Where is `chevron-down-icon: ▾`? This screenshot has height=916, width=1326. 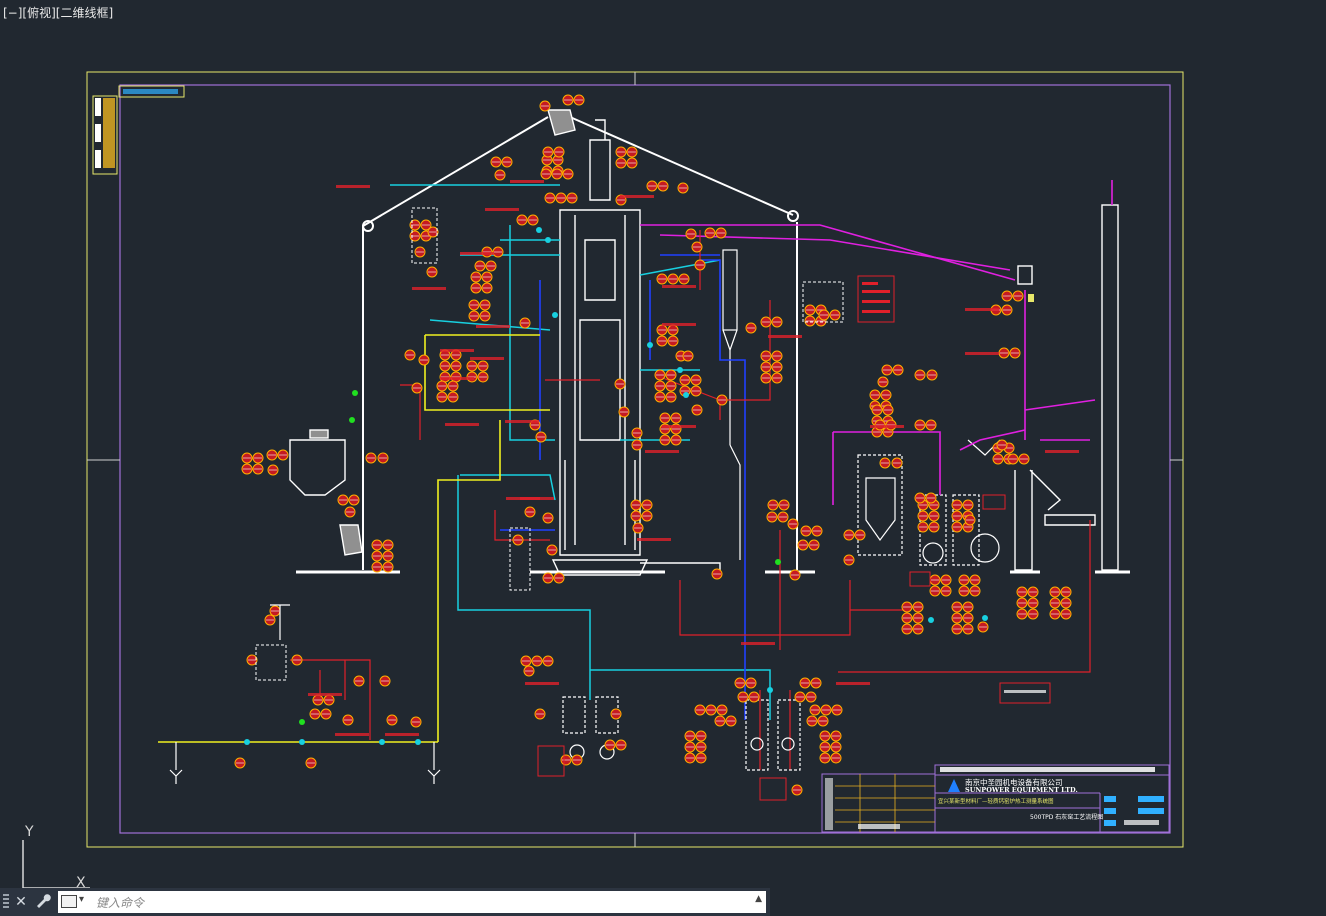 chevron-down-icon: ▾ is located at coordinates (81, 899).